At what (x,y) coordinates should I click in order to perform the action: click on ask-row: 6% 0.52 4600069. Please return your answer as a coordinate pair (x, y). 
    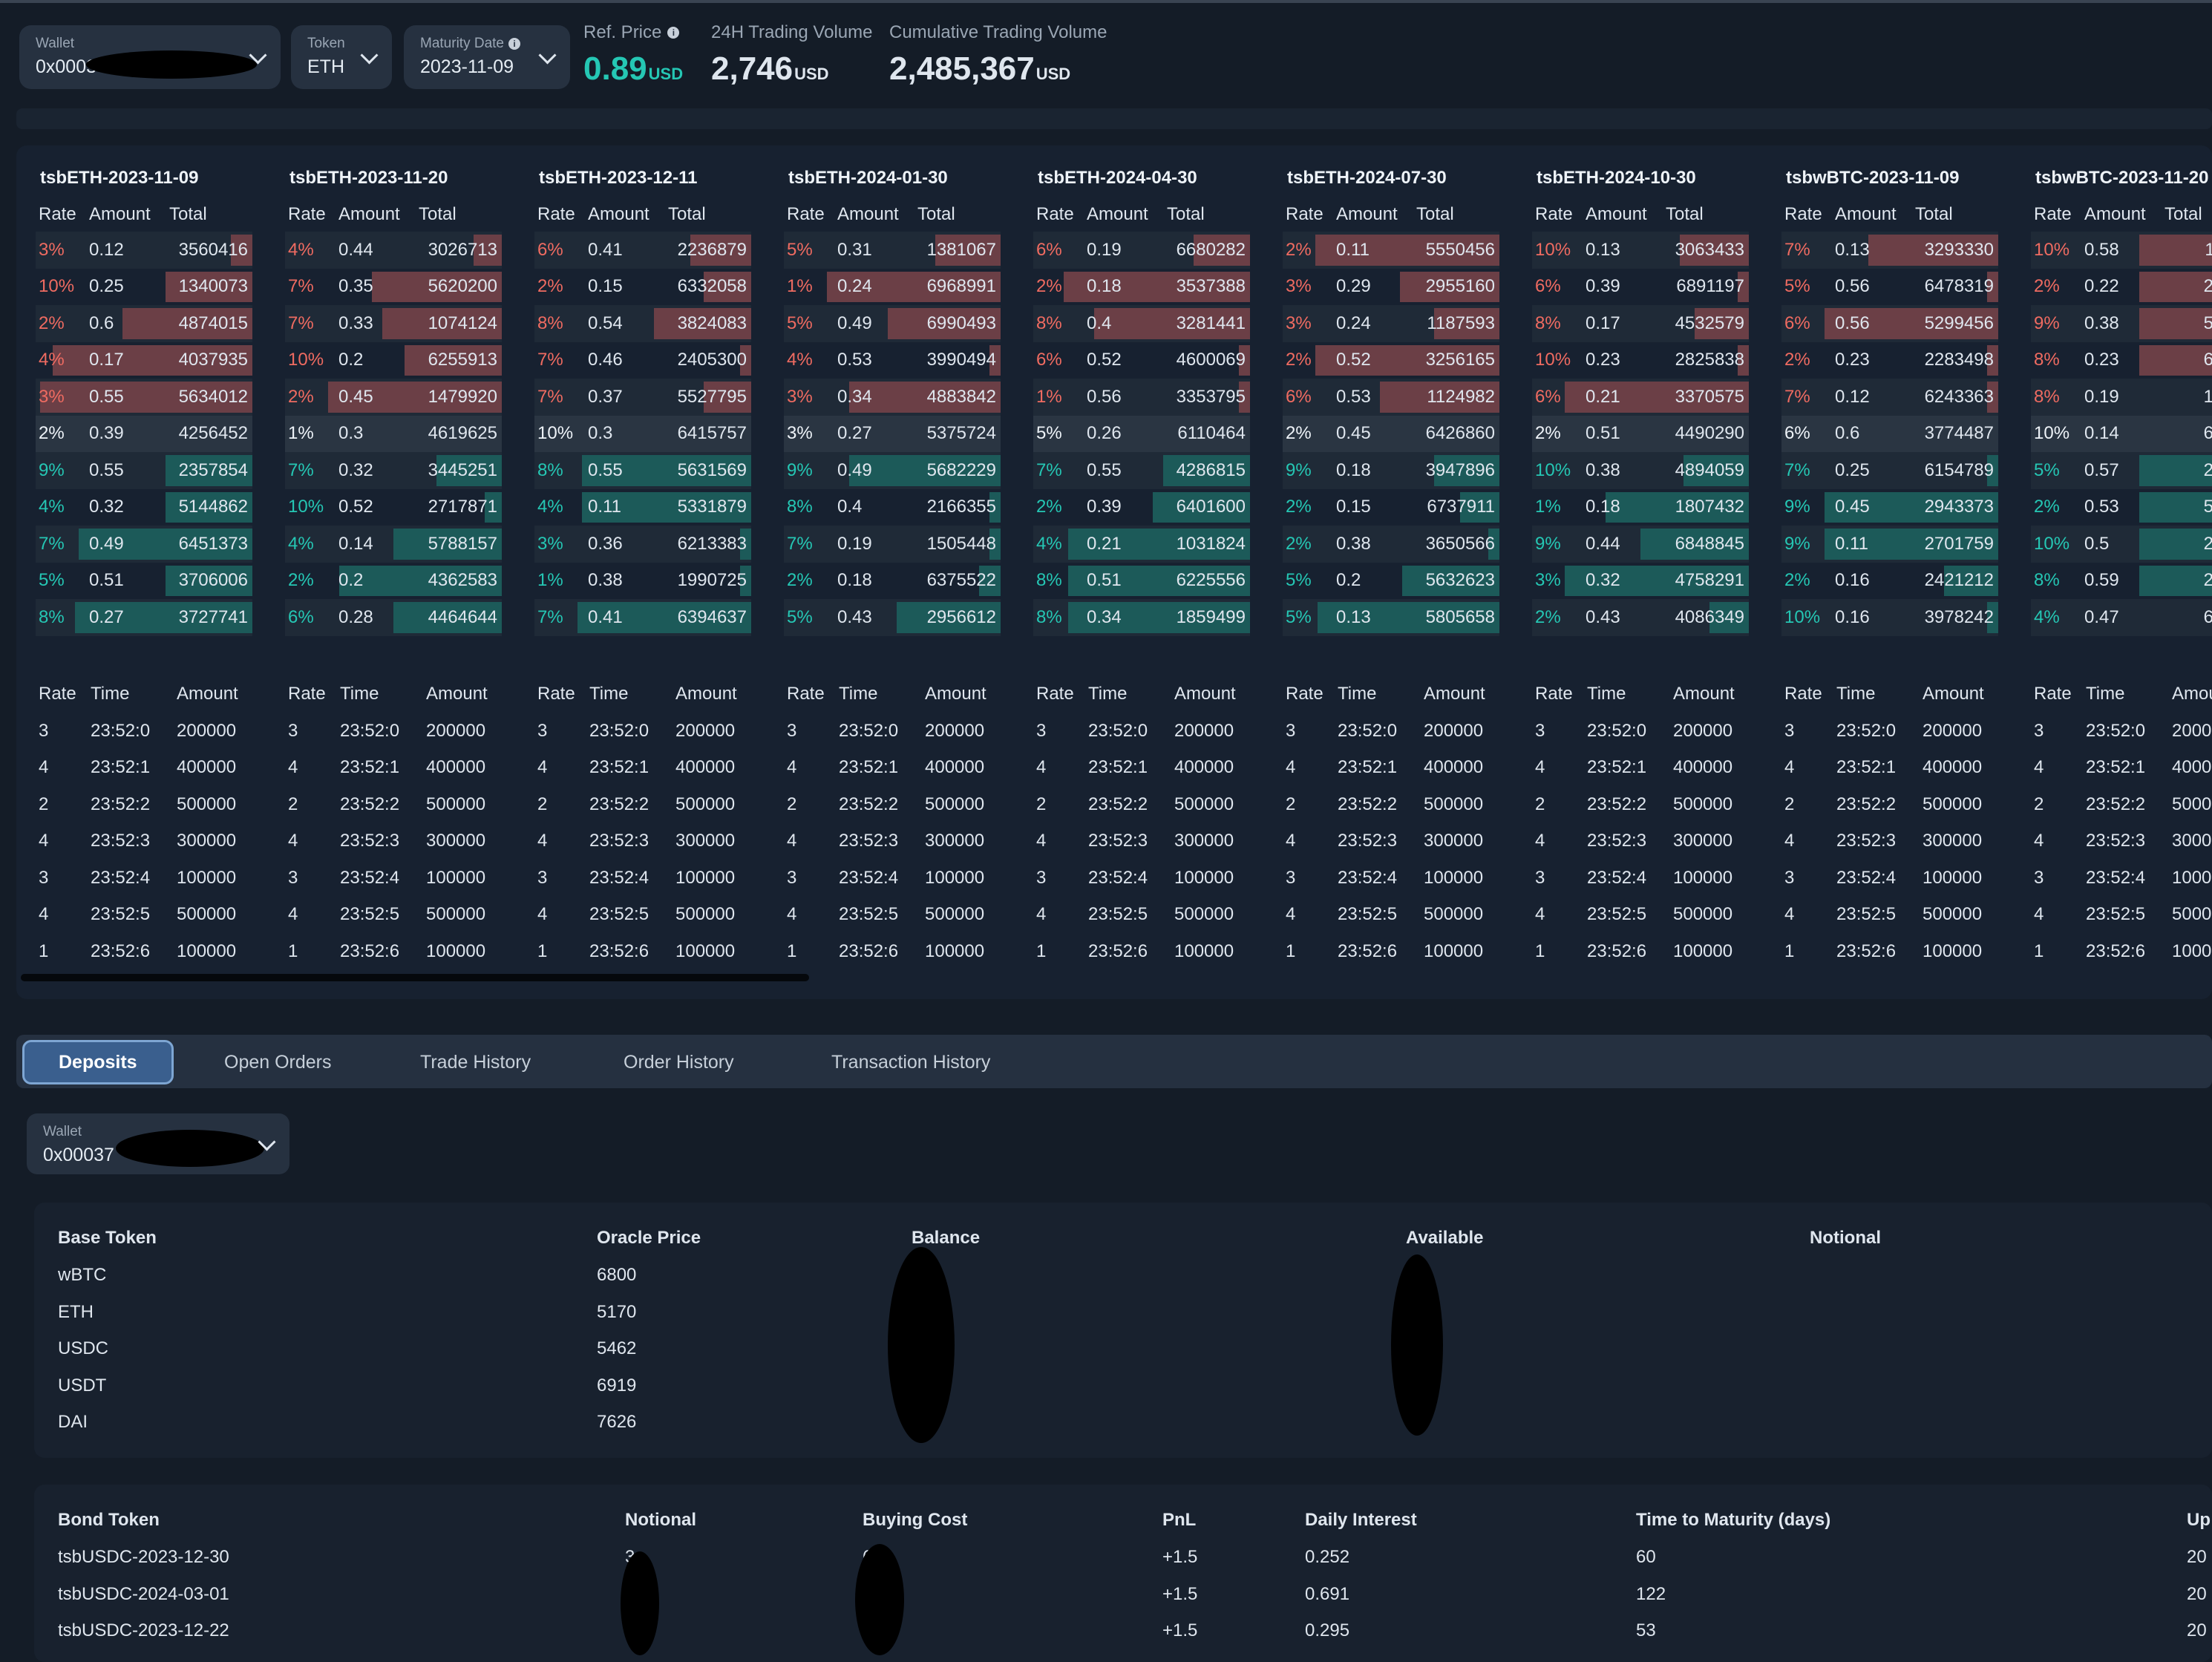
    Looking at the image, I should click on (1141, 360).